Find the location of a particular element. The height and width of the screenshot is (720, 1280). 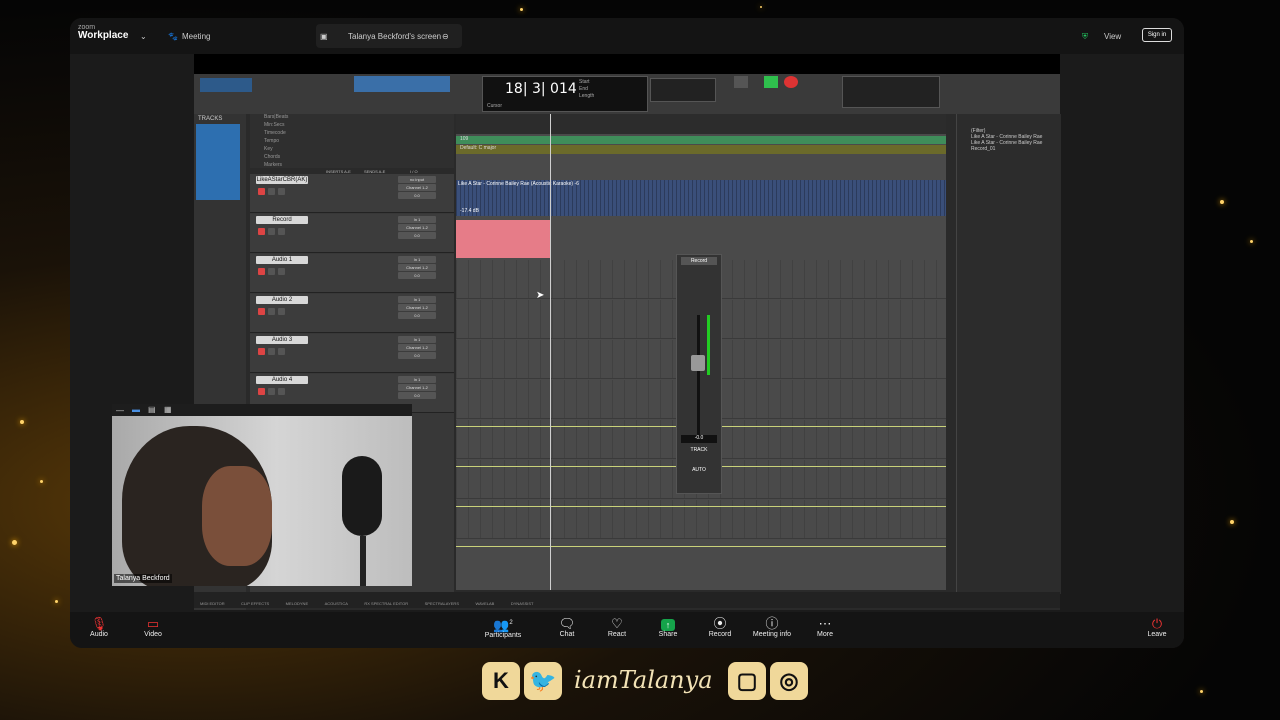

share-screen-tab: ▣ Talanya Beckford's screen ⊖ is located at coordinates (389, 36).